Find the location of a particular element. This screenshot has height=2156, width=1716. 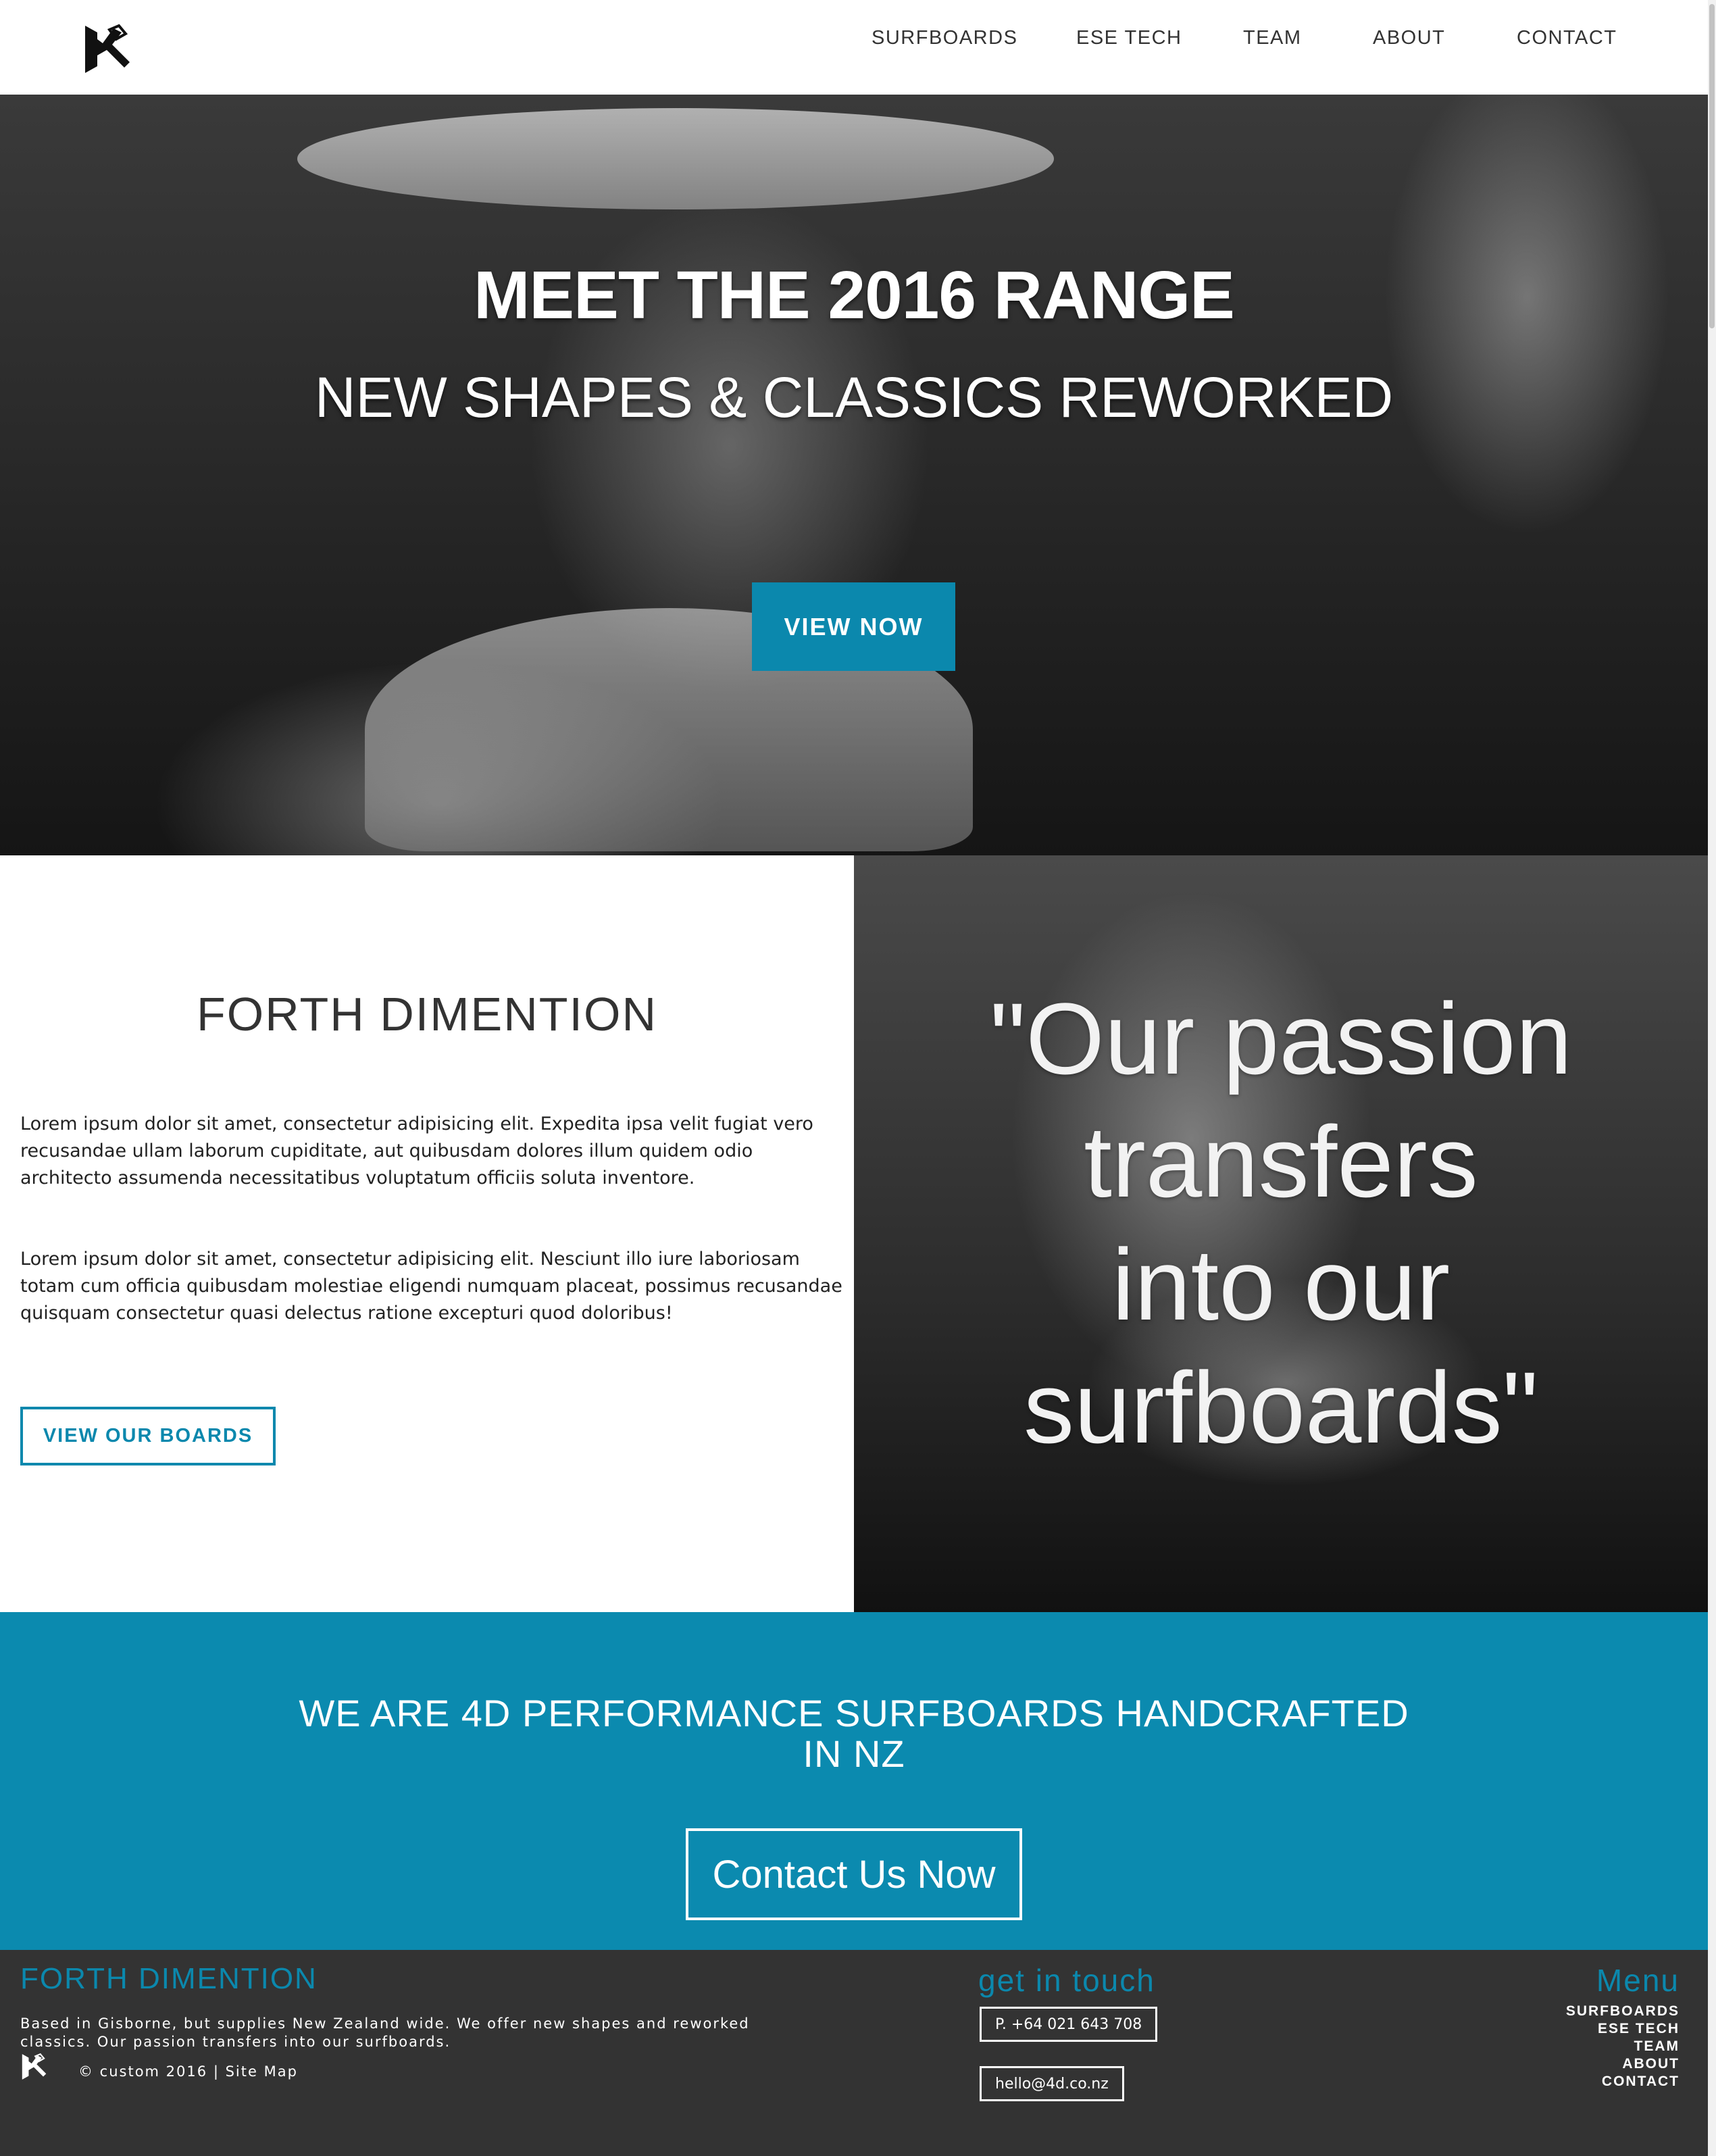

footer-link-ese-tech: ESE TECH is located at coordinates (1623, 2029).